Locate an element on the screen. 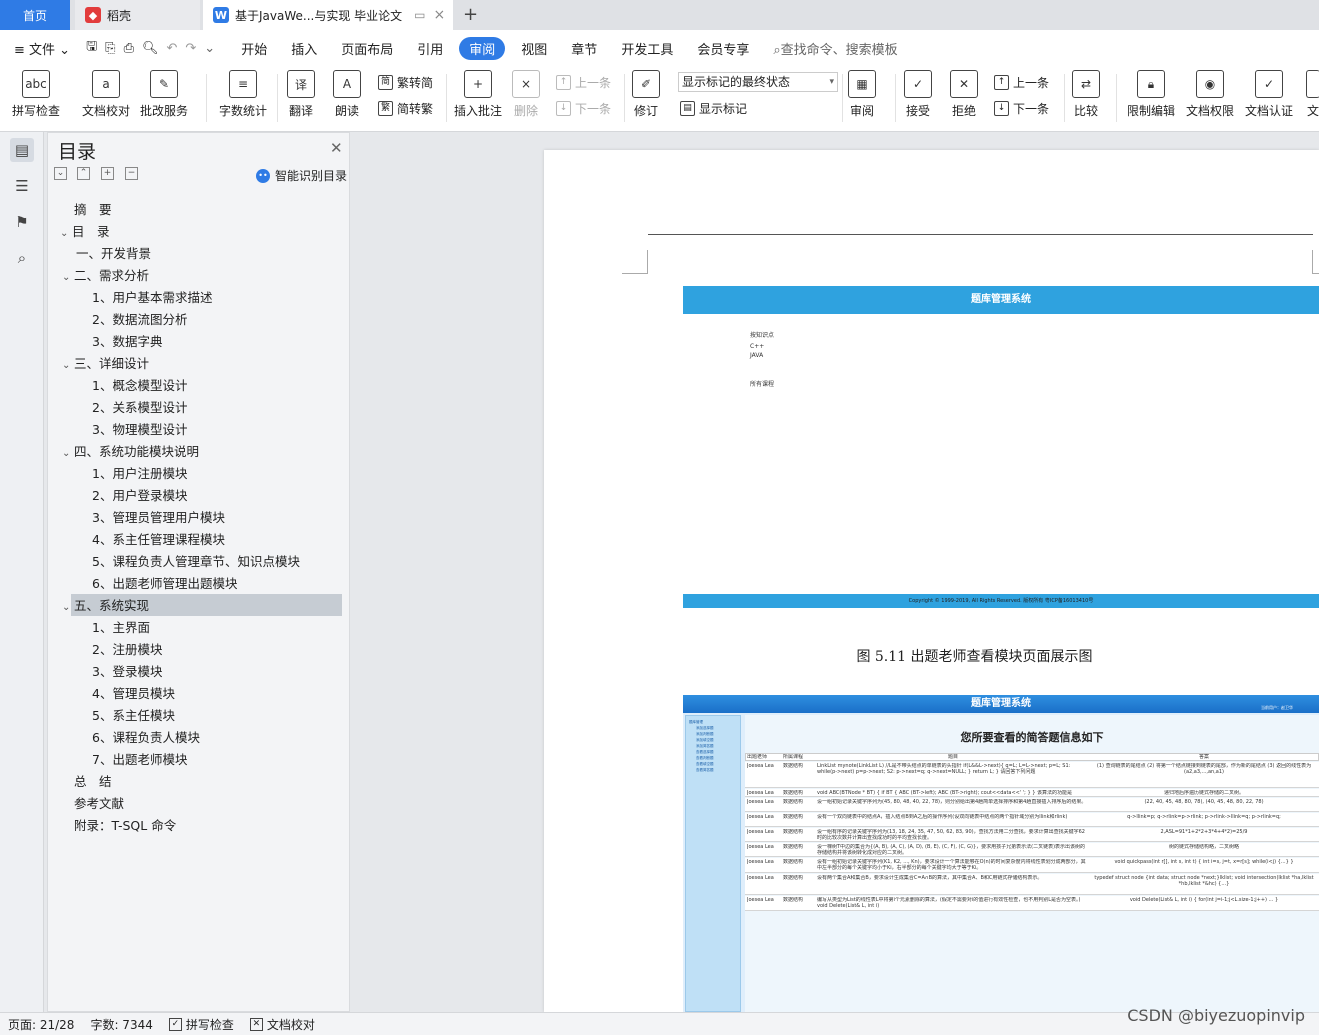 This screenshot has height=1035, width=1319. toc-item: ⌄ 四、系统功能模块说明 is located at coordinates (130, 452).